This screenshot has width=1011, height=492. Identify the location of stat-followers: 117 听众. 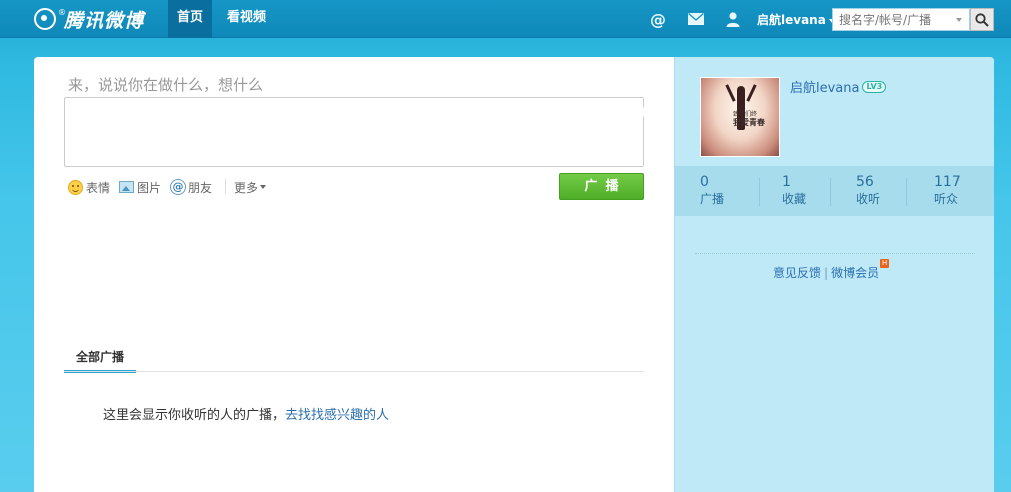
(947, 191).